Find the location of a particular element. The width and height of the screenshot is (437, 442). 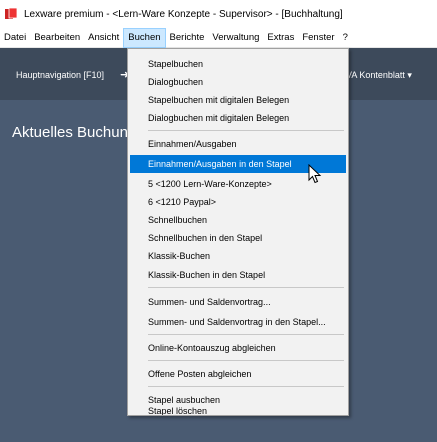

menu-help: ? is located at coordinates (345, 38).